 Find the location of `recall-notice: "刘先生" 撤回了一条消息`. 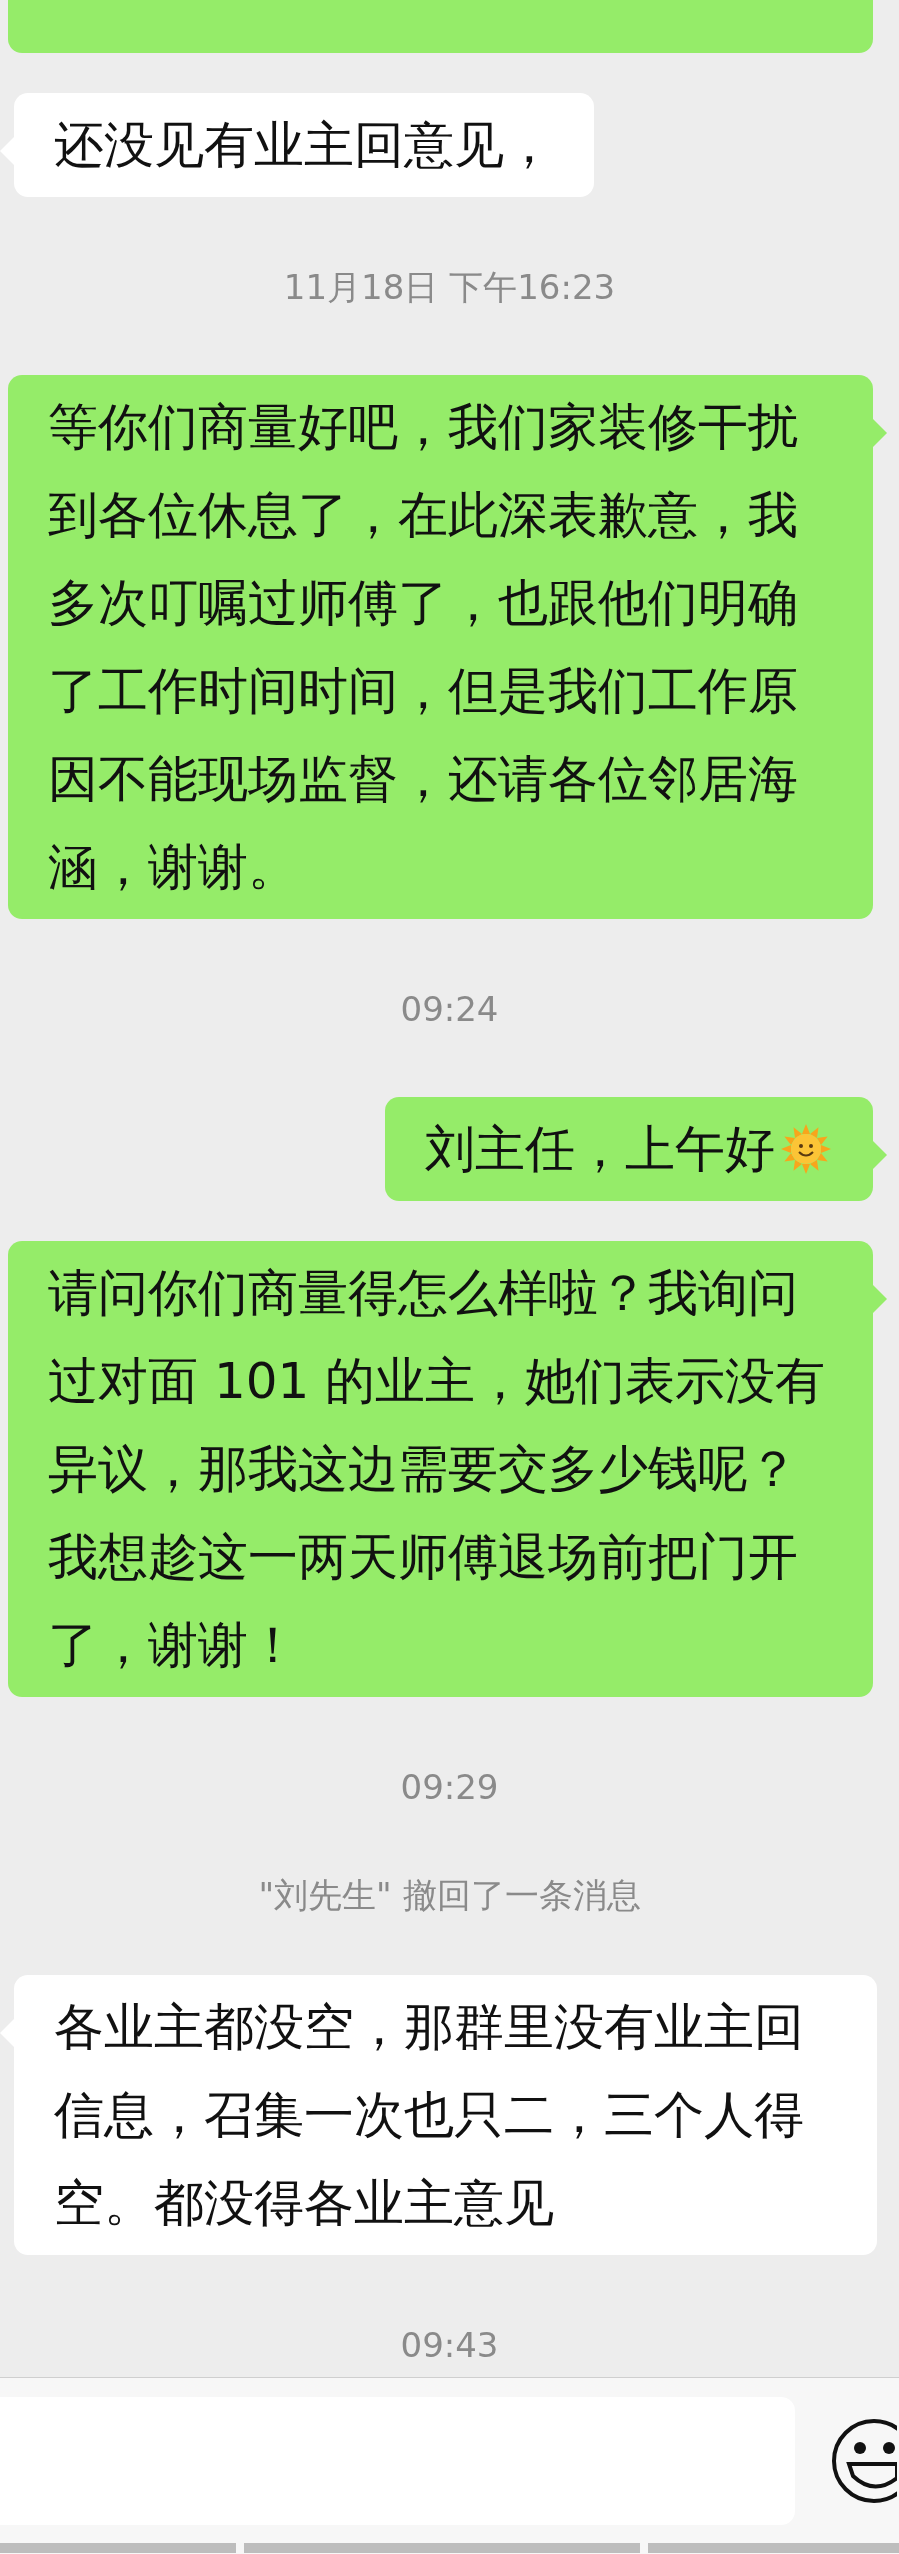

recall-notice: "刘先生" 撤回了一条消息 is located at coordinates (449, 1895).